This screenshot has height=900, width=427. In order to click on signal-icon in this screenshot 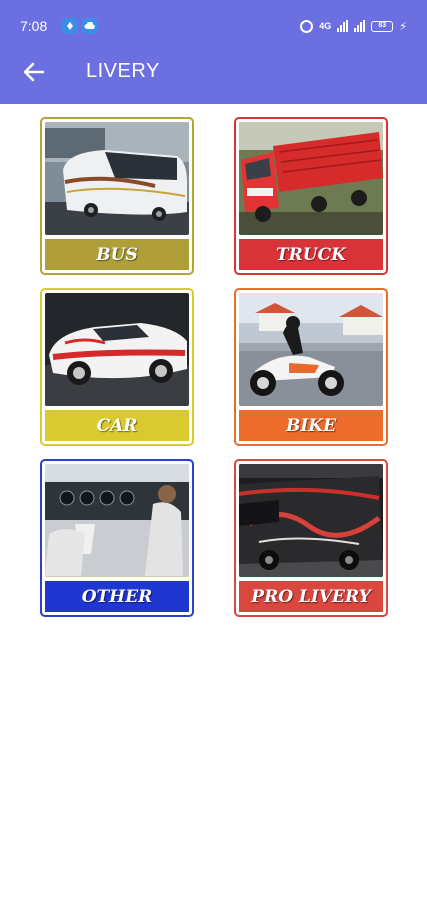, I will do `click(343, 26)`.